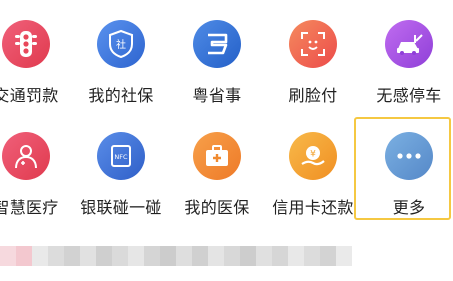 This screenshot has width=453, height=281. I want to click on credit-repay-icon: ¥, so click(313, 156).